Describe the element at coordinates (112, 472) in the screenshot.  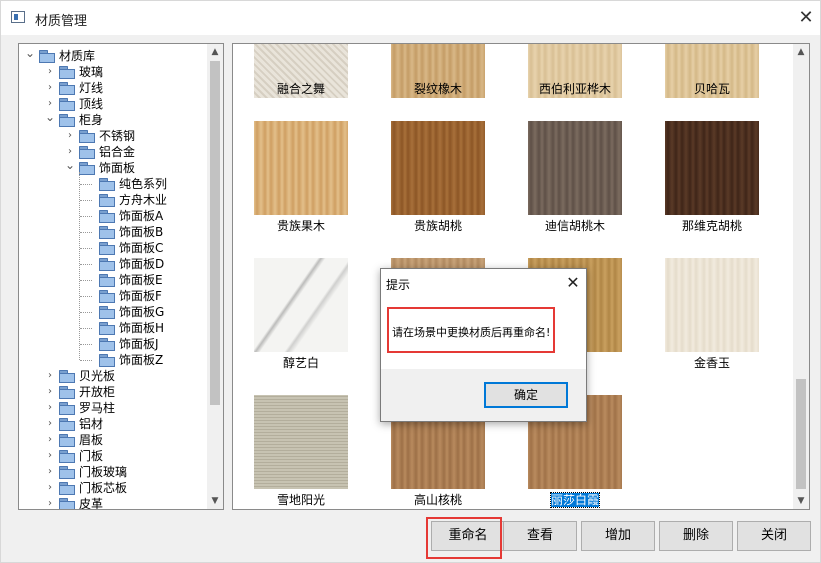
I see `tree-item: › 门板玻璃` at that location.